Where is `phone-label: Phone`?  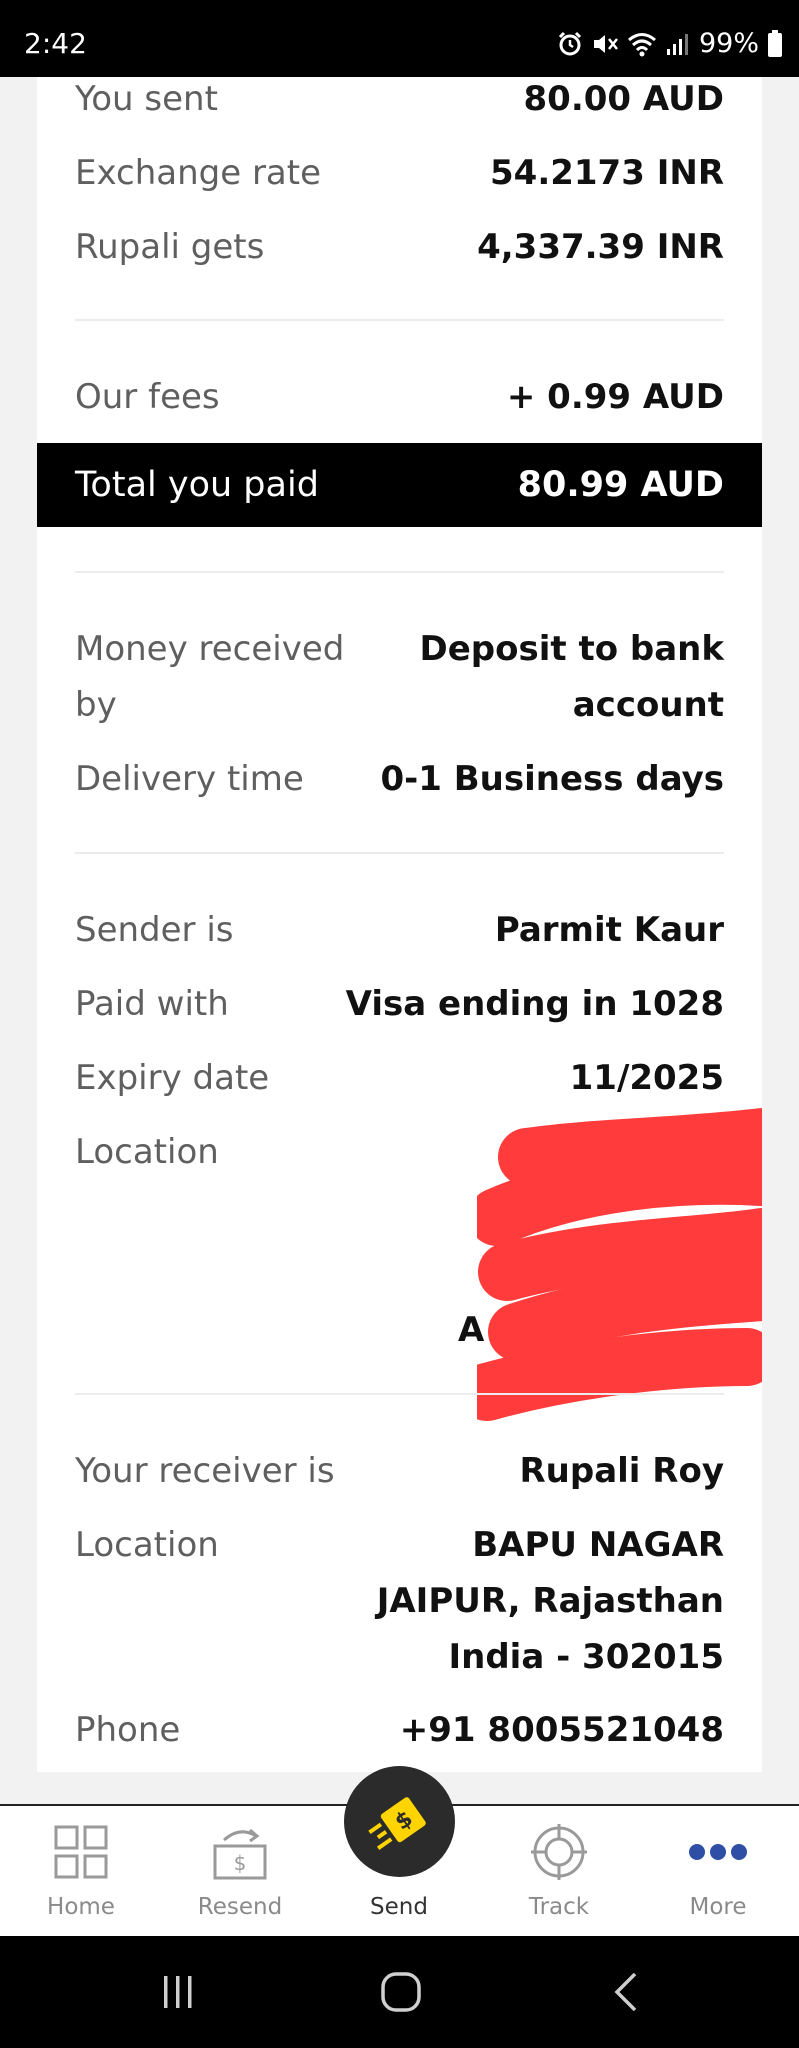
phone-label: Phone is located at coordinates (128, 1730).